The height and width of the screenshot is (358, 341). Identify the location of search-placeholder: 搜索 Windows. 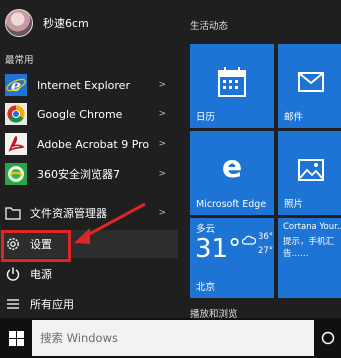
(79, 338).